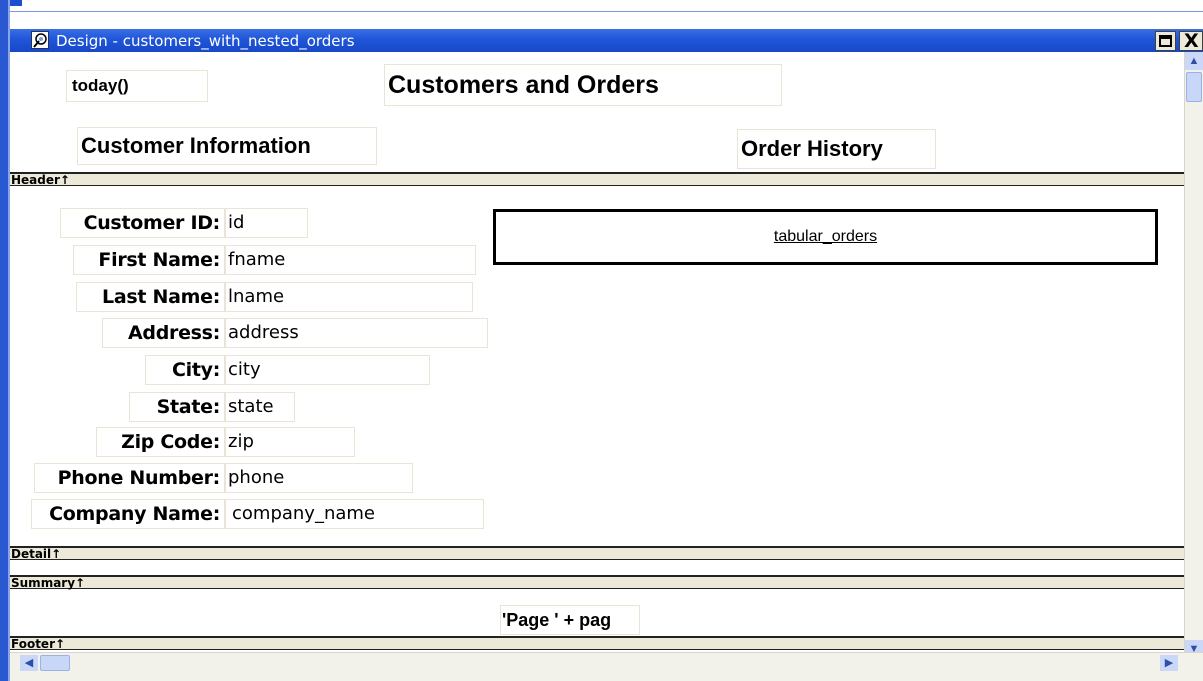 The width and height of the screenshot is (1203, 681). Describe the element at coordinates (29, 663) in the screenshot. I see `scroll-left-icon: ◀` at that location.